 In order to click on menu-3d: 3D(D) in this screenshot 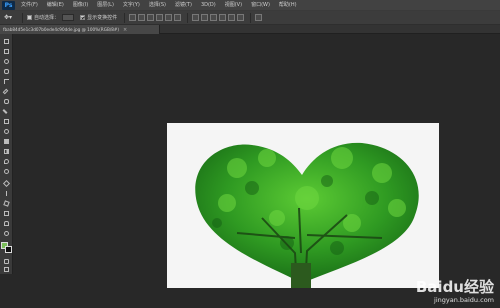, I will do `click(208, 5)`.